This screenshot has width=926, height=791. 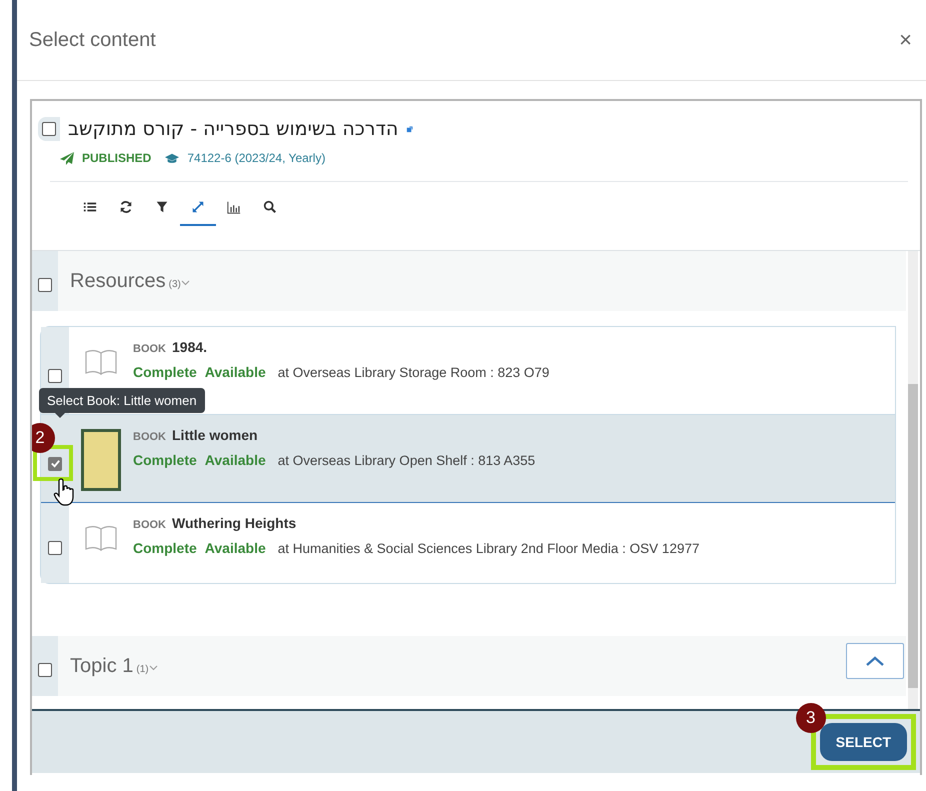 What do you see at coordinates (407, 460) in the screenshot?
I see `location-text: at Overseas Library Open Shelf : 813 A355` at bounding box center [407, 460].